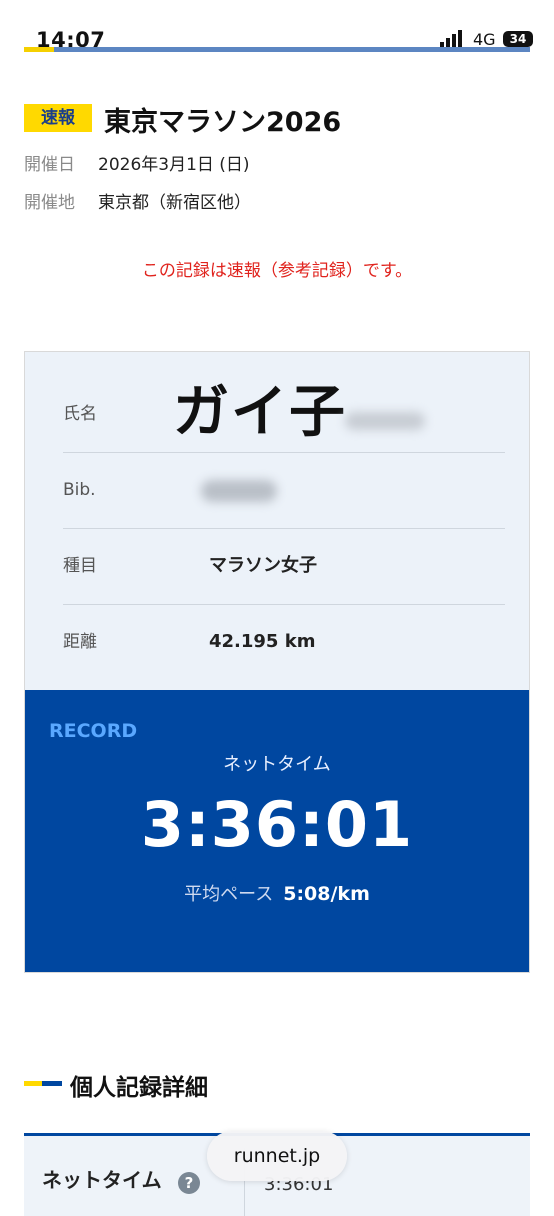  Describe the element at coordinates (80, 642) in the screenshot. I see `distance-label: 距離` at that location.